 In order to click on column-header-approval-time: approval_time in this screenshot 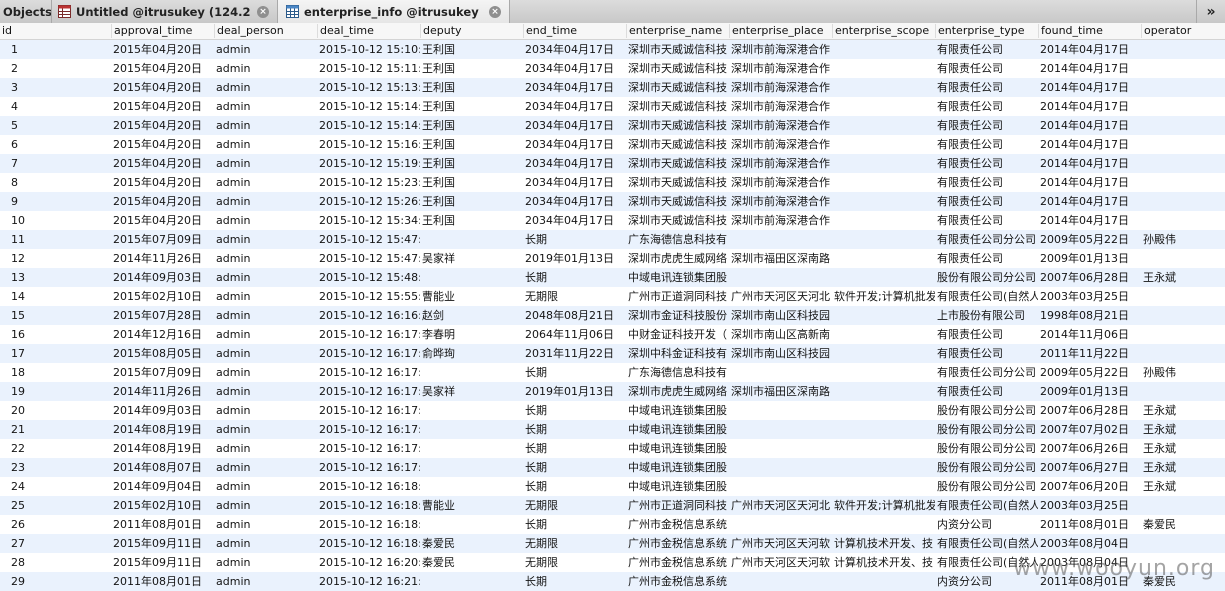, I will do `click(162, 31)`.